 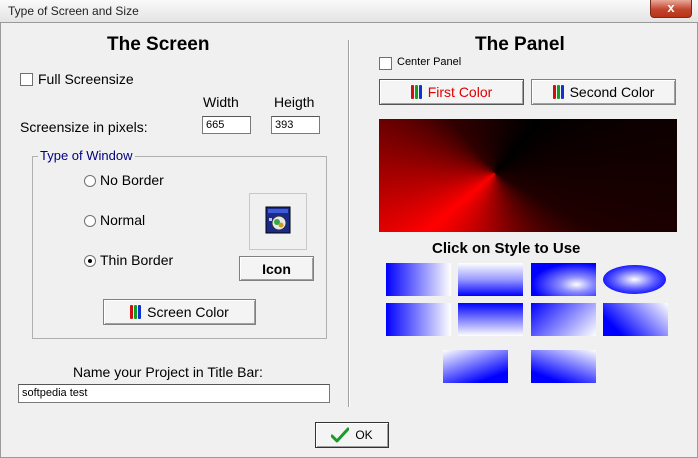 I want to click on app-icon, so click(x=278, y=220).